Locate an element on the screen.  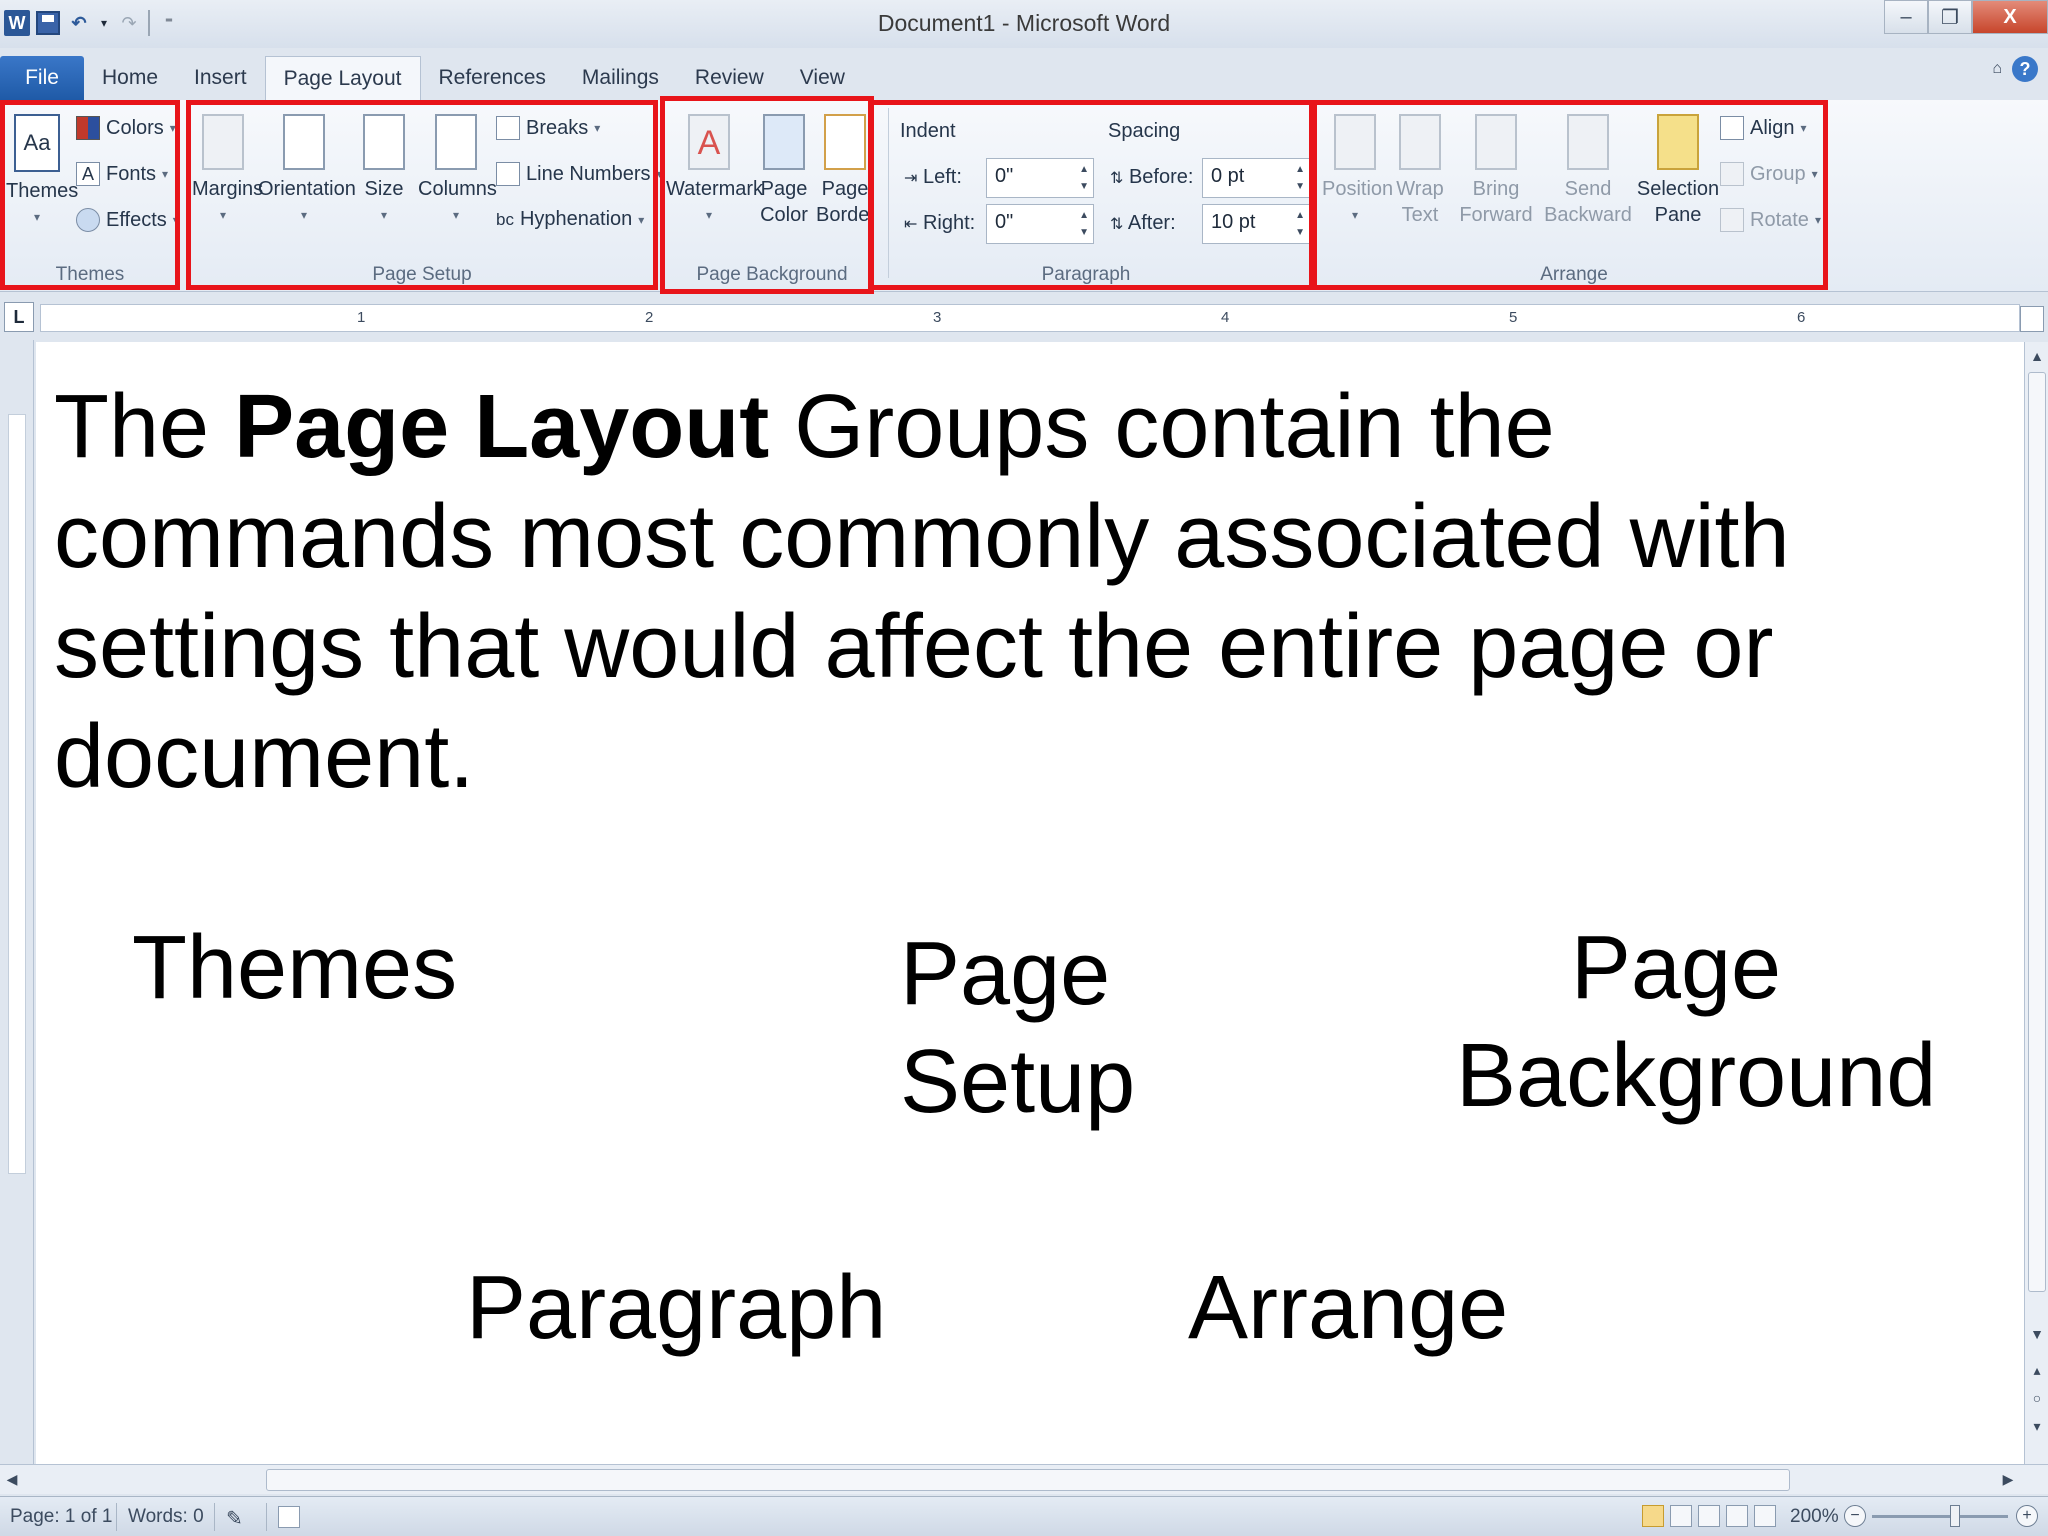
scroll-right-icon: ▶ is located at coordinates (2008, 1479).